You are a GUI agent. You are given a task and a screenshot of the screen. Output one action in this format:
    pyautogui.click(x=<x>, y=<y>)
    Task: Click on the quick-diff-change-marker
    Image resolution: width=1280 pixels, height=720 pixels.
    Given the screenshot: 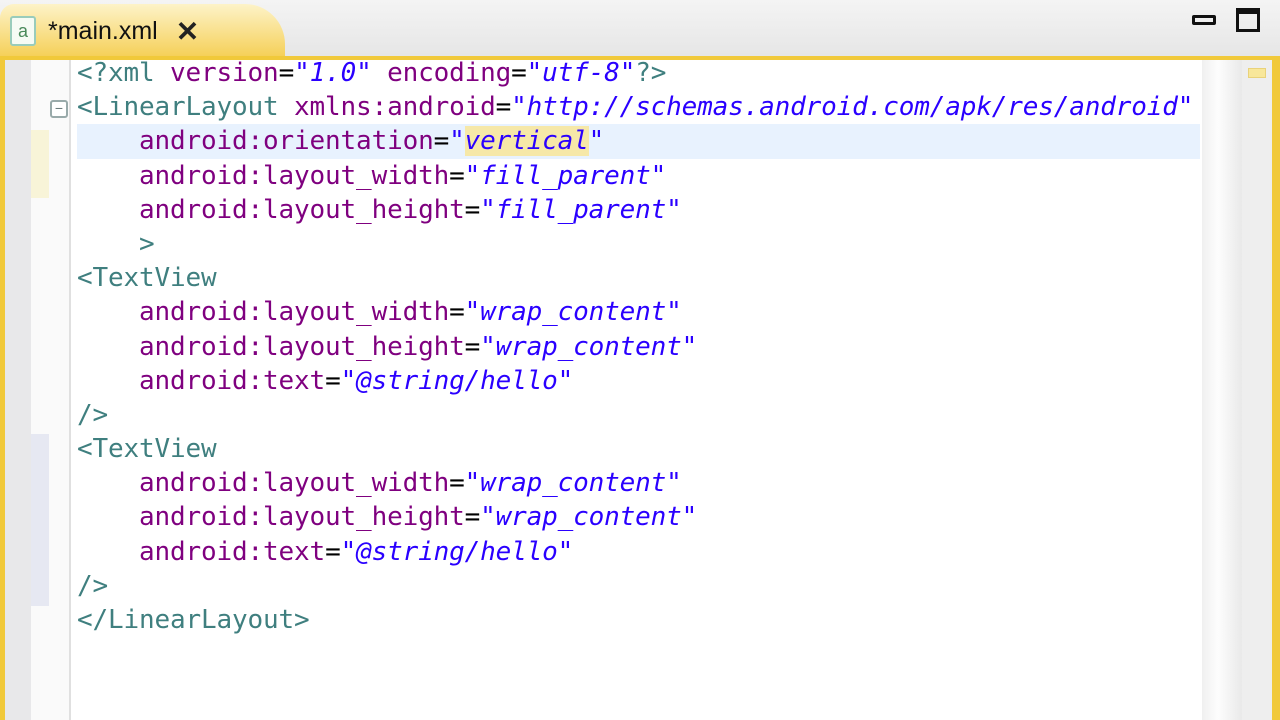 What is the action you would take?
    pyautogui.click(x=40, y=164)
    